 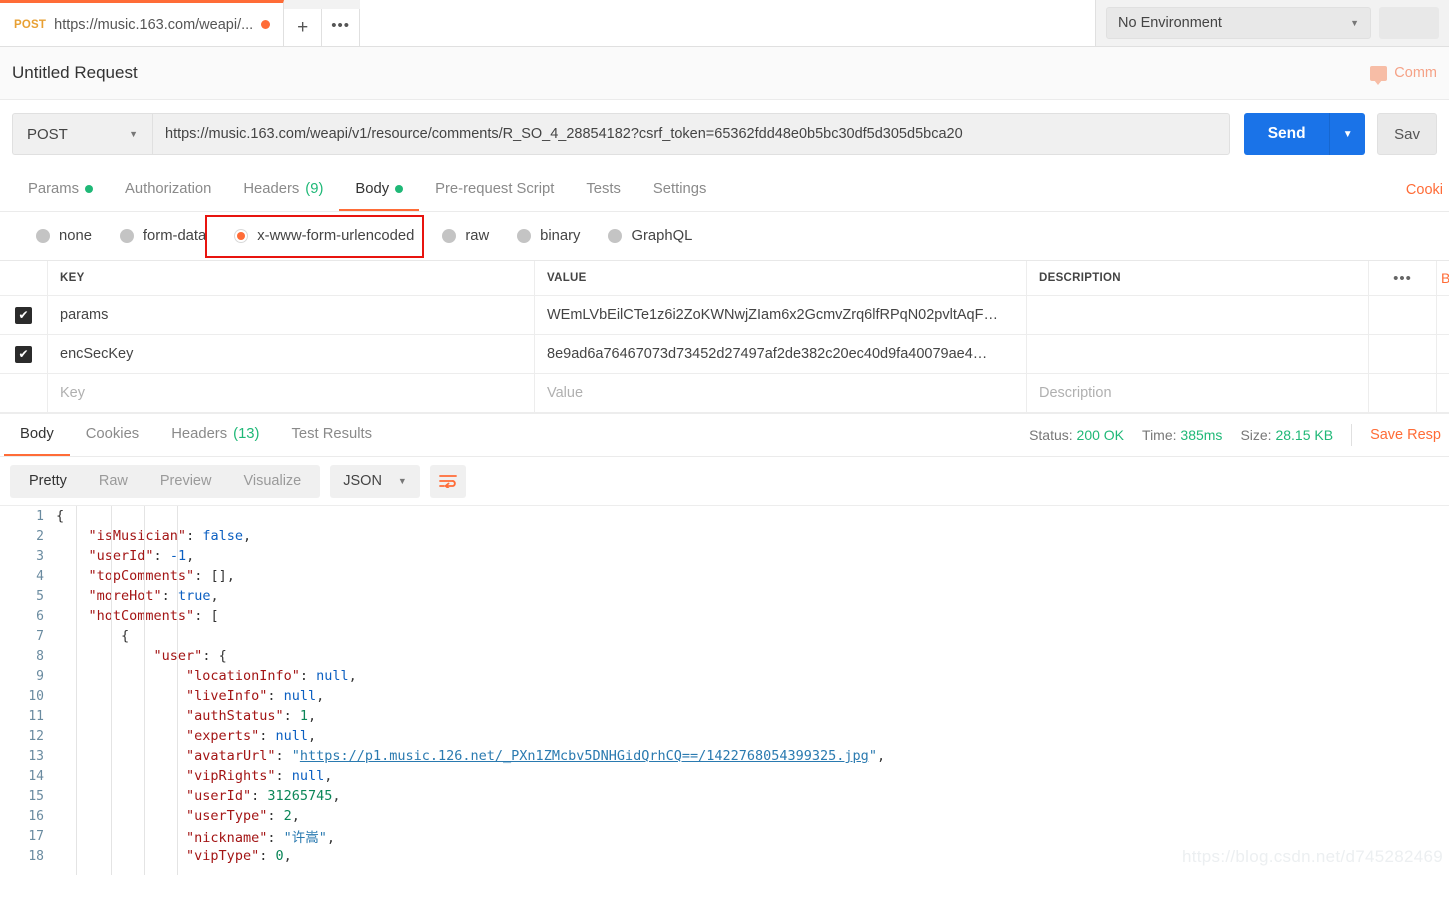 What do you see at coordinates (137, 536) in the screenshot?
I see `code-token: "isMusician"` at bounding box center [137, 536].